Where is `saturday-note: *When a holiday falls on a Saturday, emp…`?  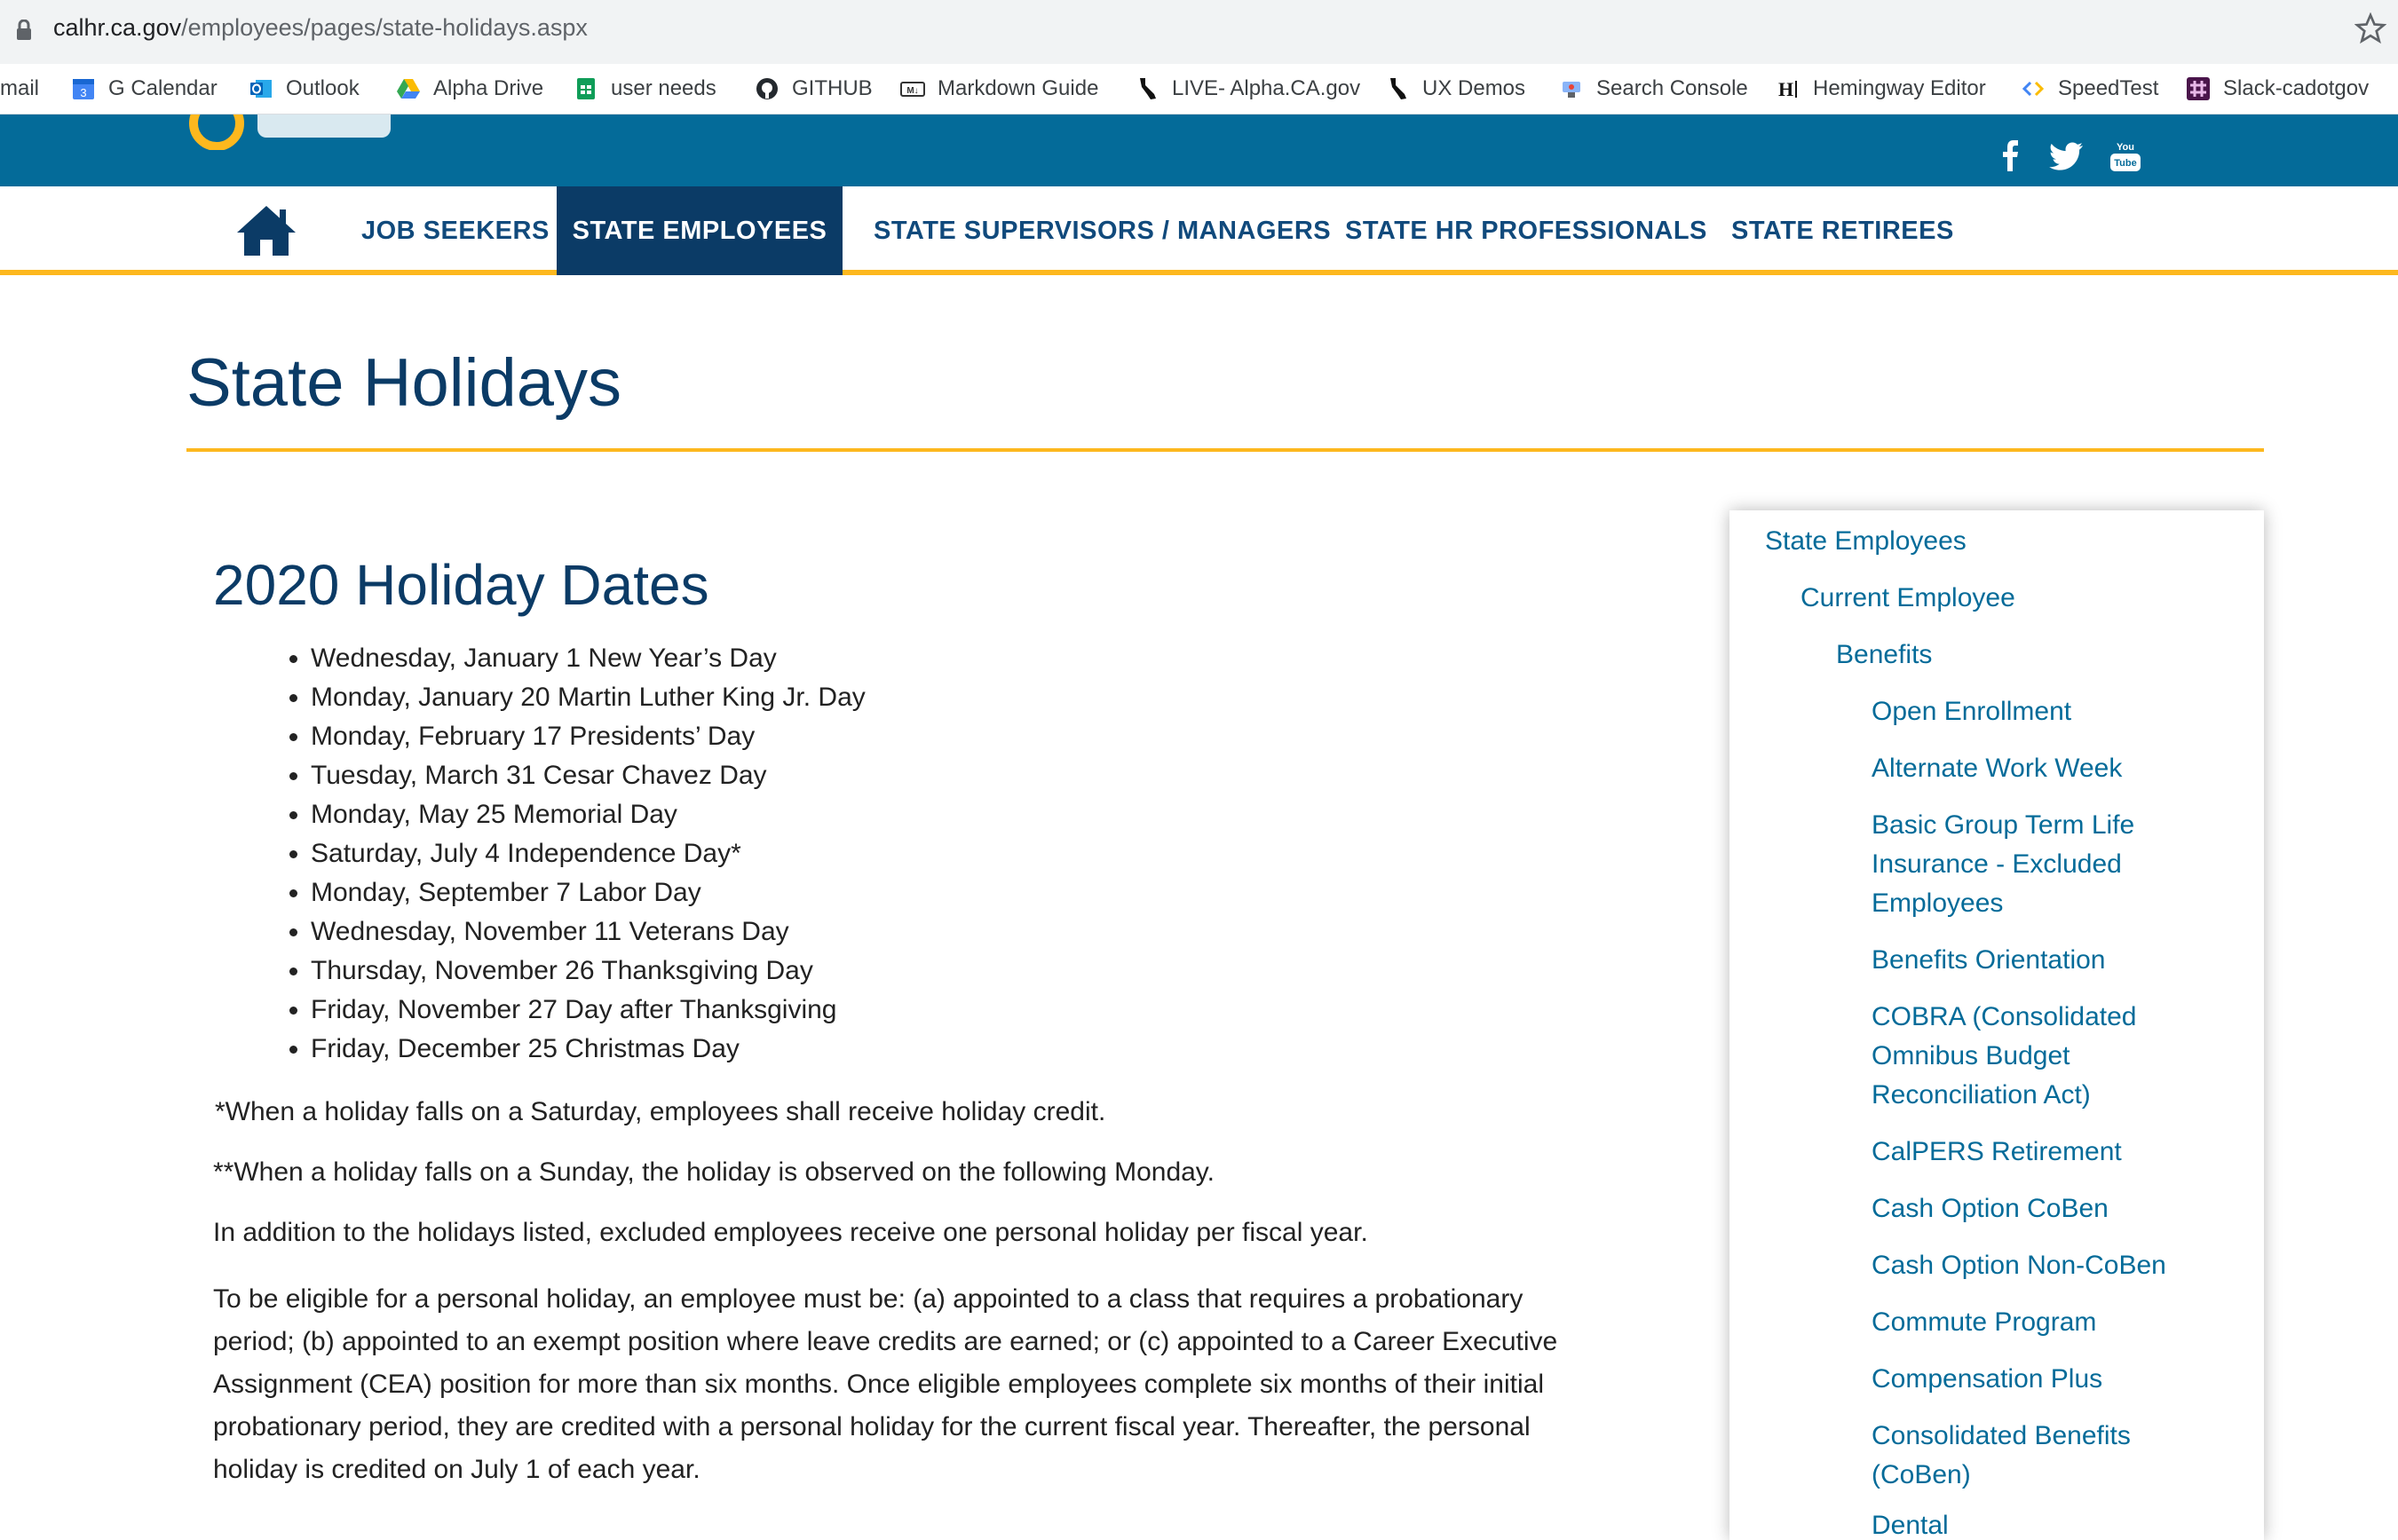 saturday-note: *When a holiday falls on a Saturday, emp… is located at coordinates (660, 1111).